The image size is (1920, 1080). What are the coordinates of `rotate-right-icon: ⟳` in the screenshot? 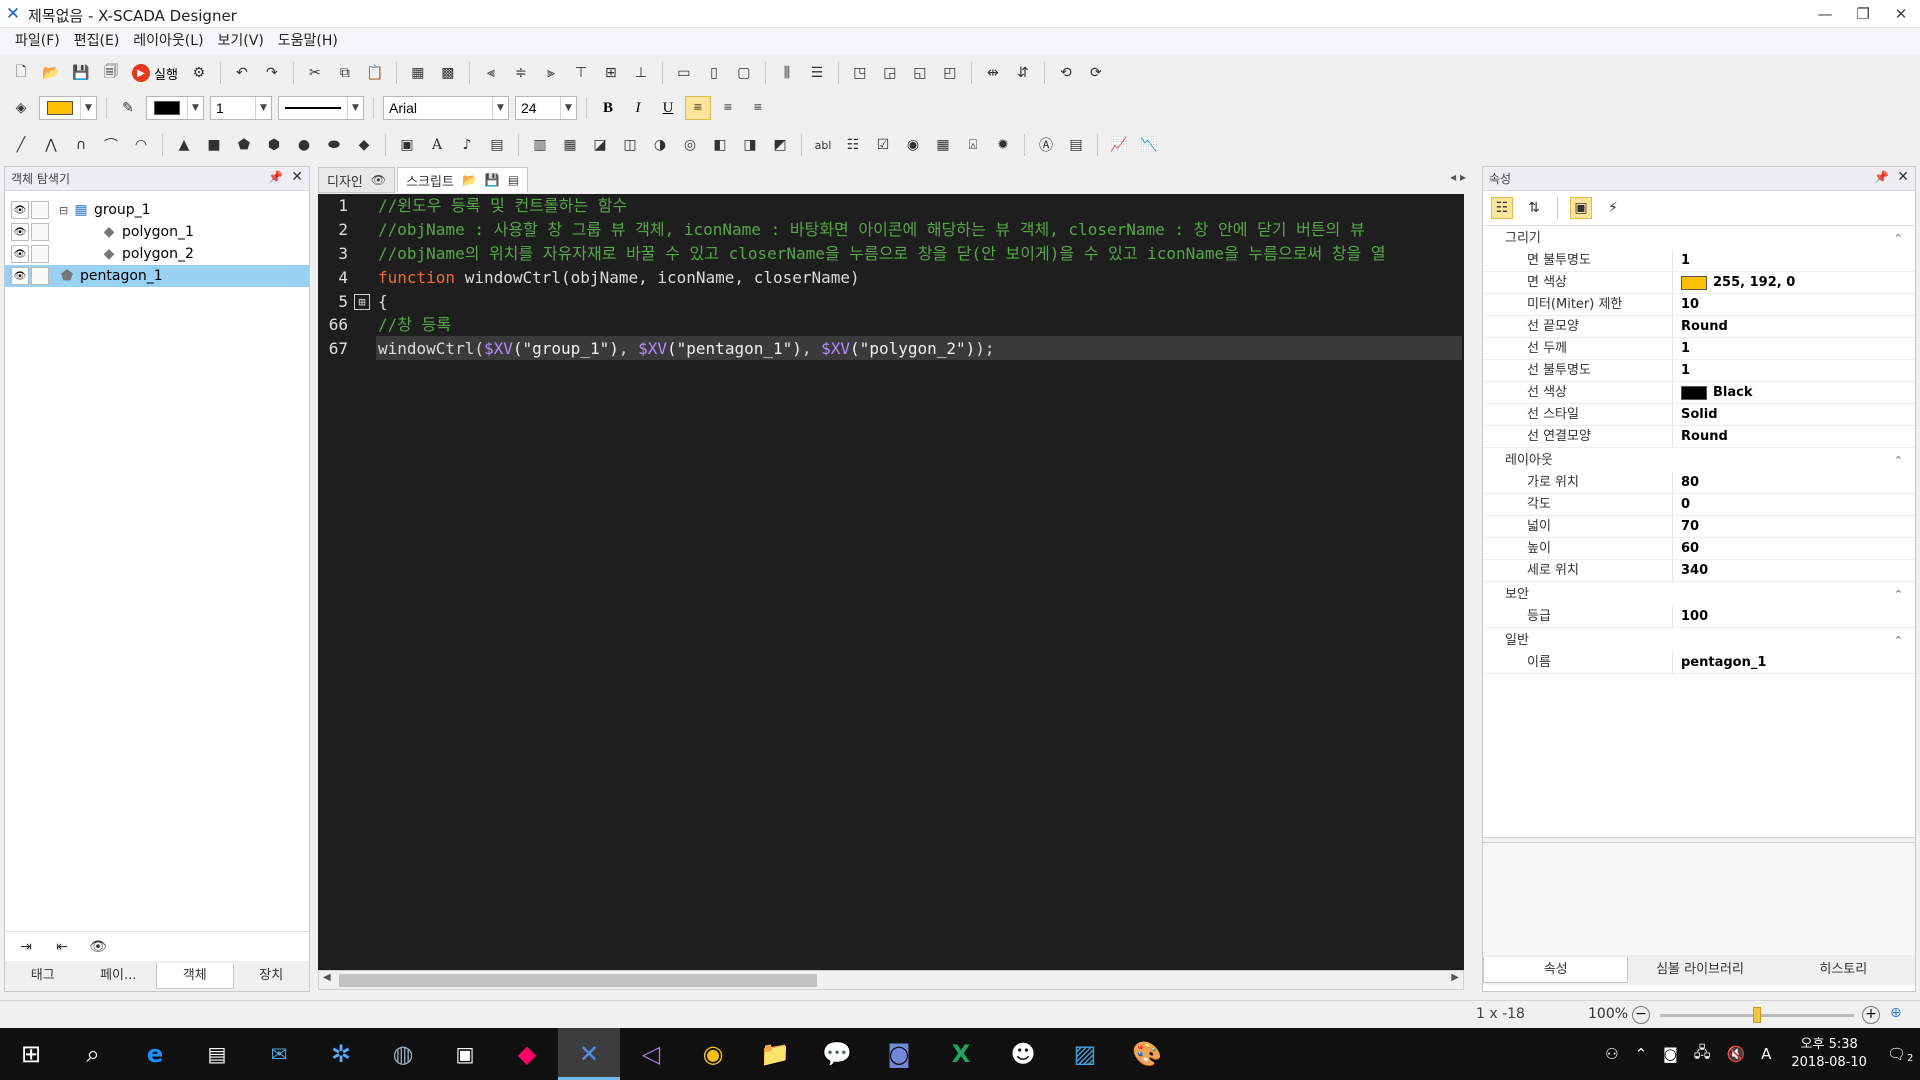 It's located at (1096, 73).